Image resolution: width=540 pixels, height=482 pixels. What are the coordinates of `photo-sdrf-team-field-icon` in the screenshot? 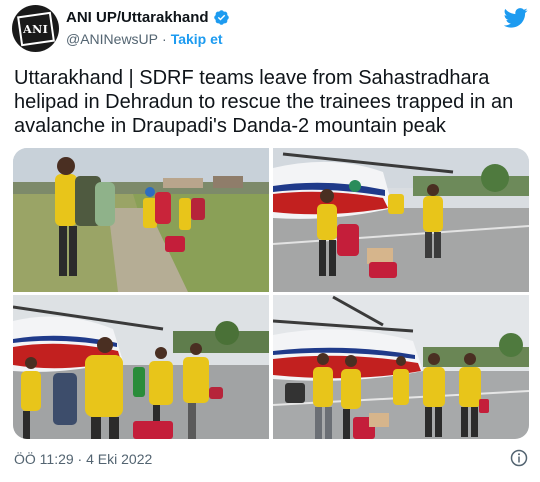 It's located at (141, 220).